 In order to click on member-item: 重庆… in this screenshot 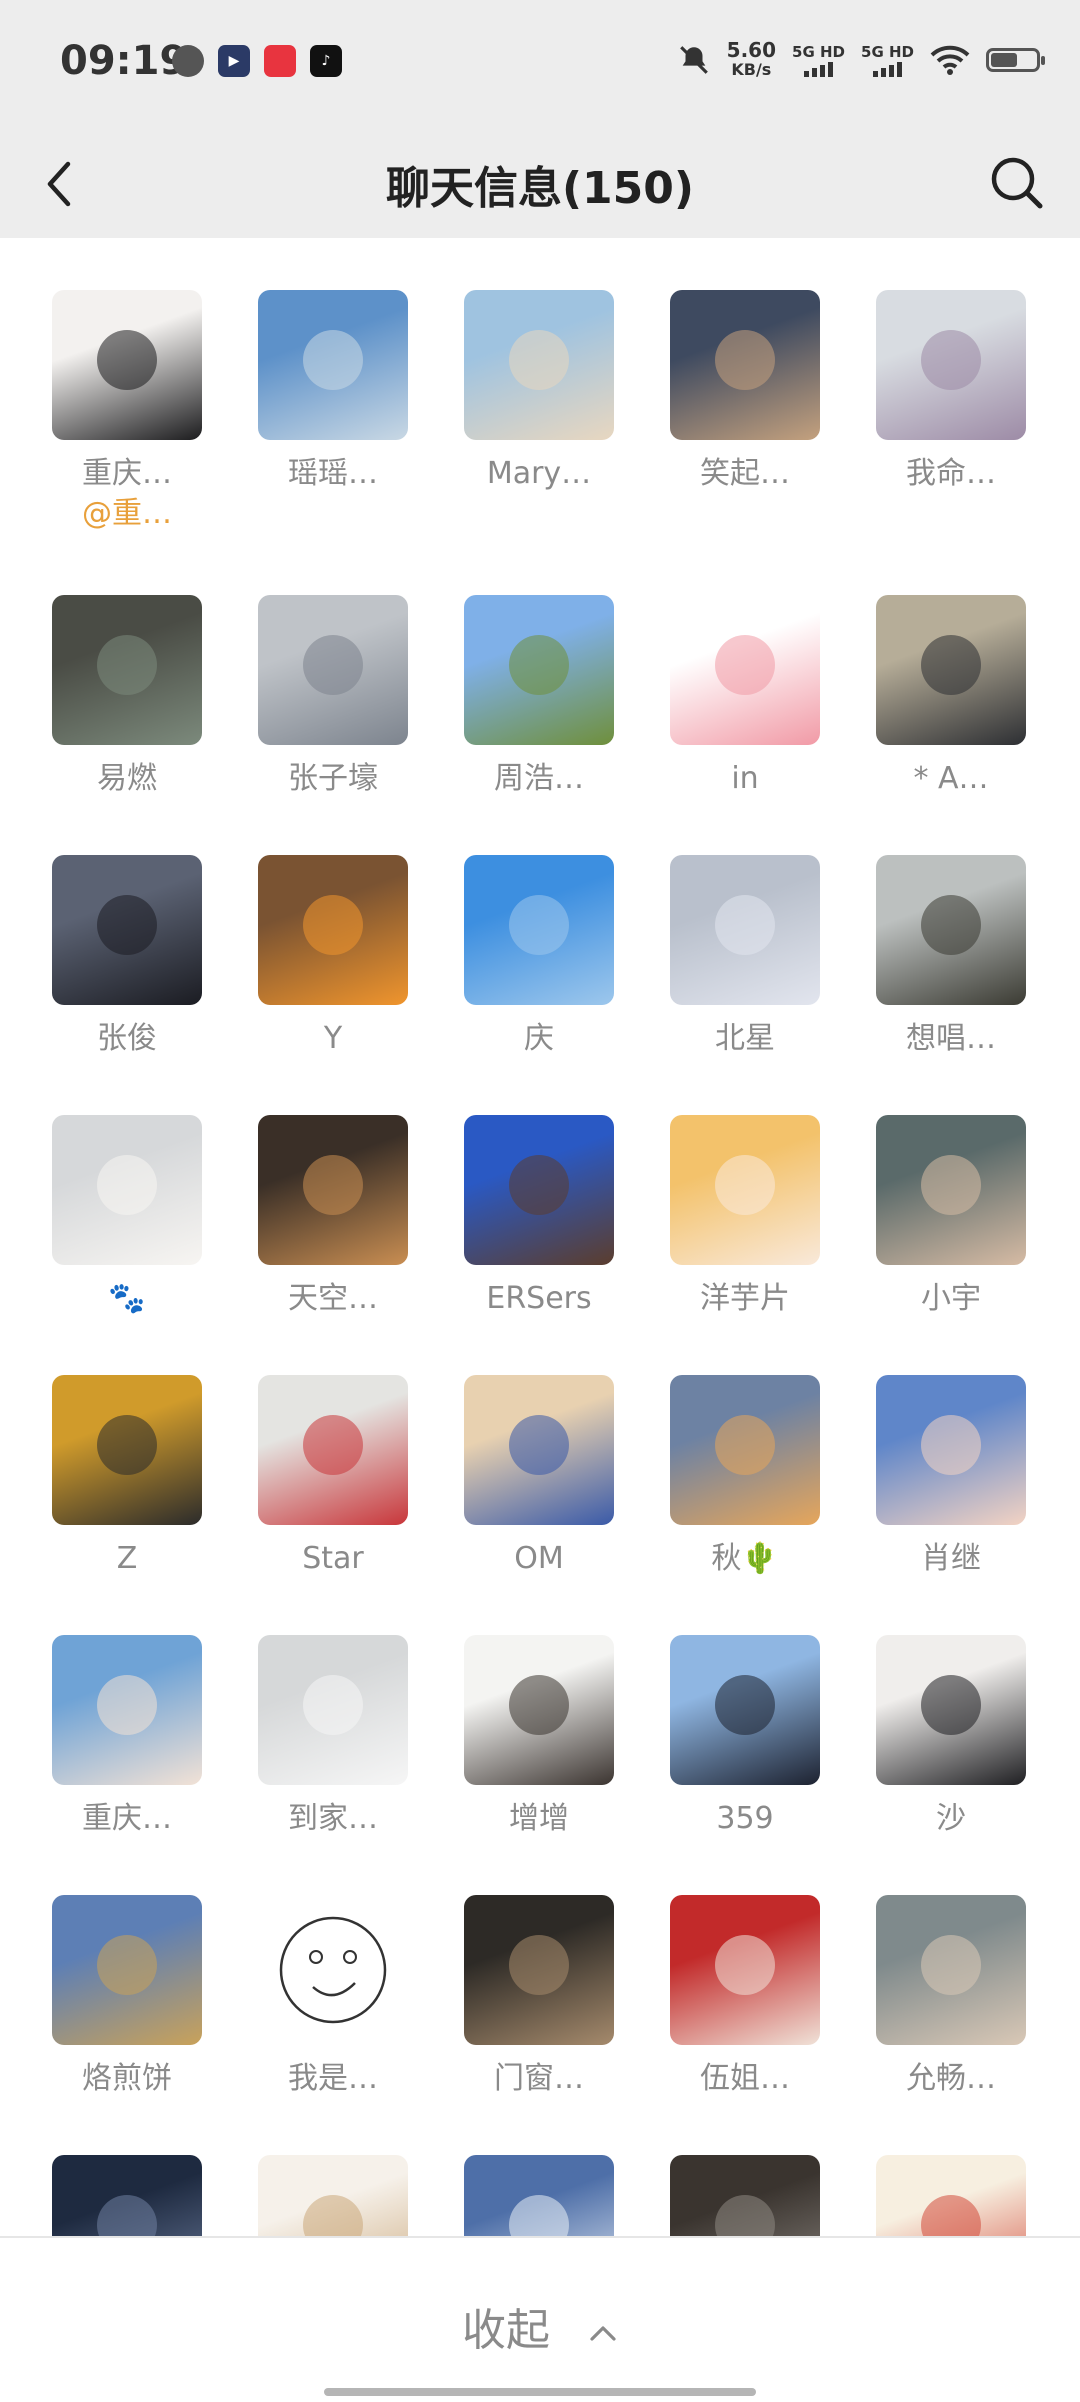, I will do `click(127, 1737)`.